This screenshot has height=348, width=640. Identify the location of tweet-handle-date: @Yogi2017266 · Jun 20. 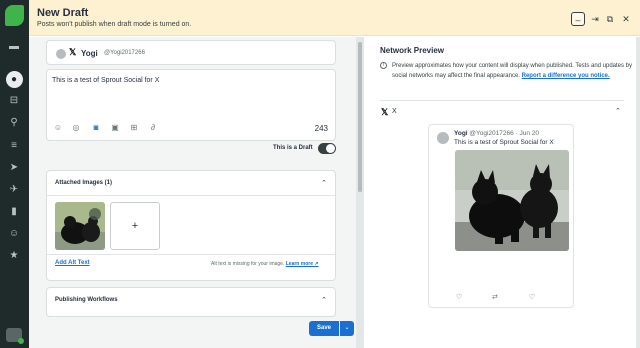
(504, 133).